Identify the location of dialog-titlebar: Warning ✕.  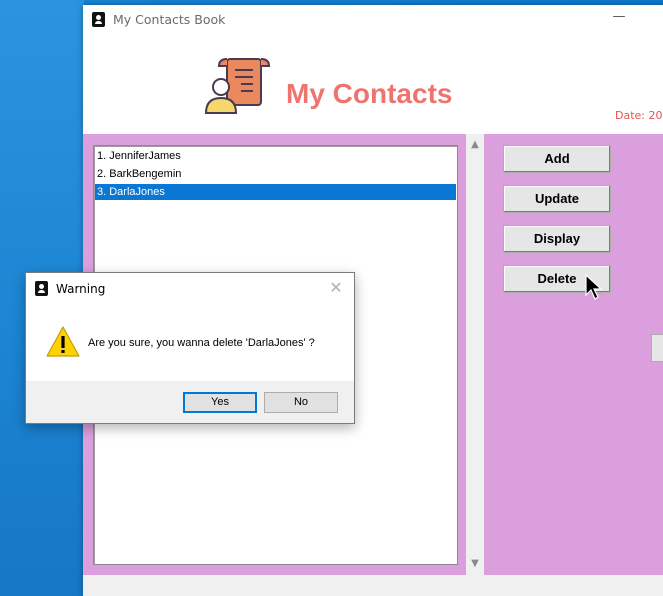
(190, 288).